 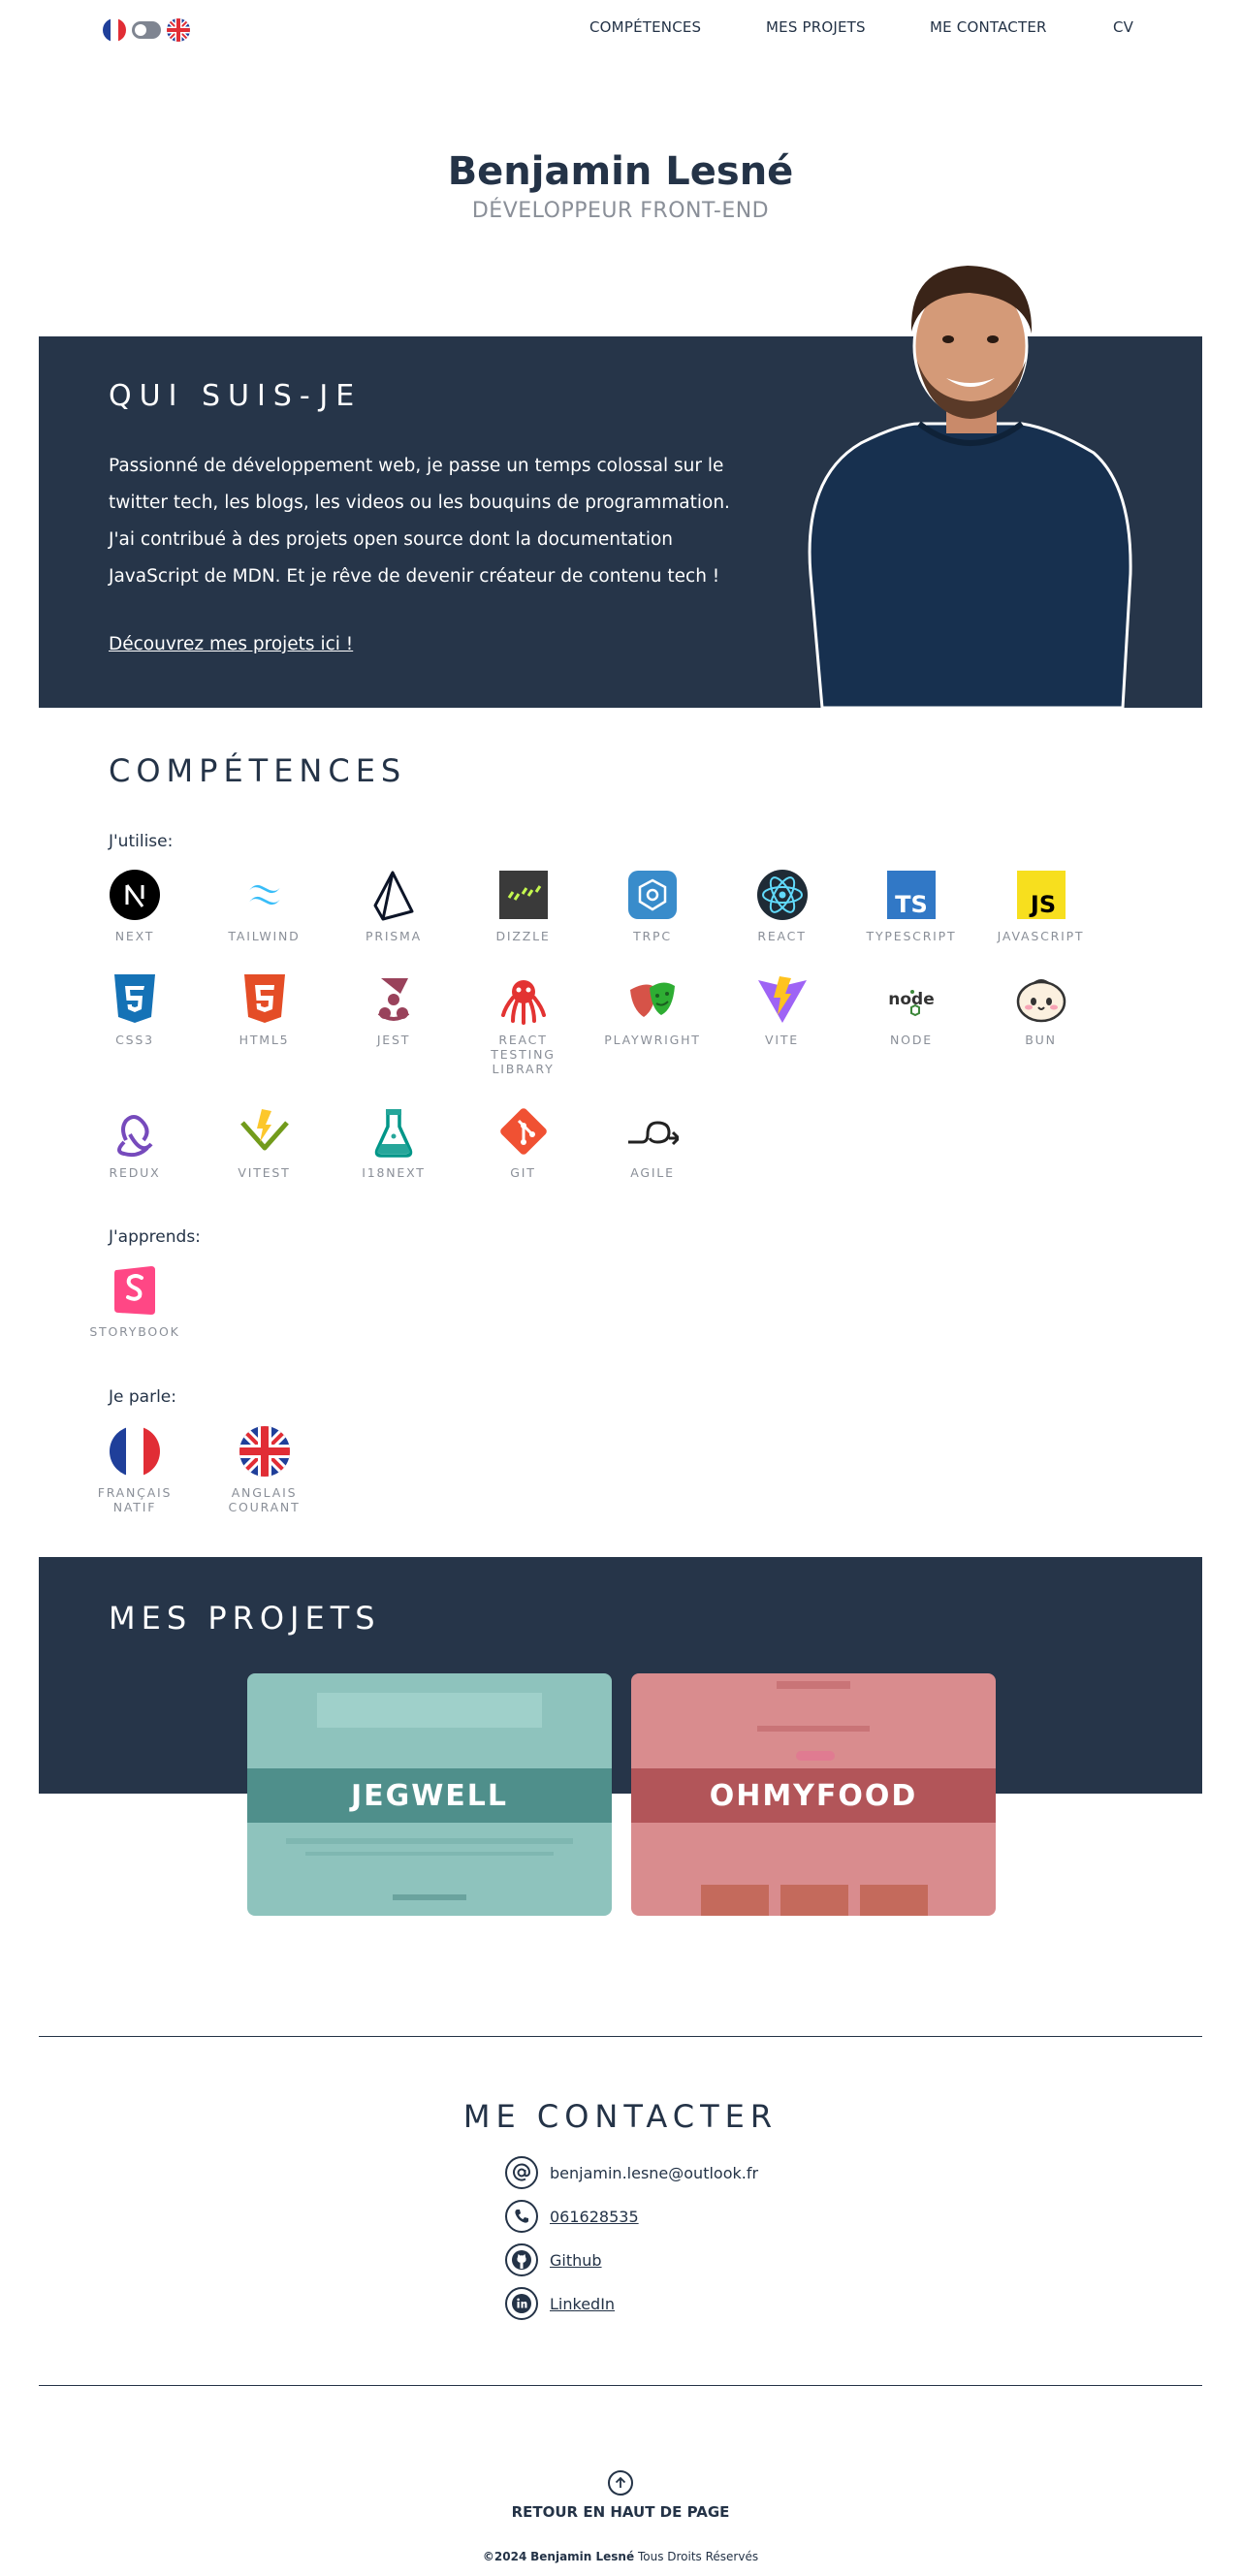 I want to click on skill-label: JEST, so click(x=393, y=1040).